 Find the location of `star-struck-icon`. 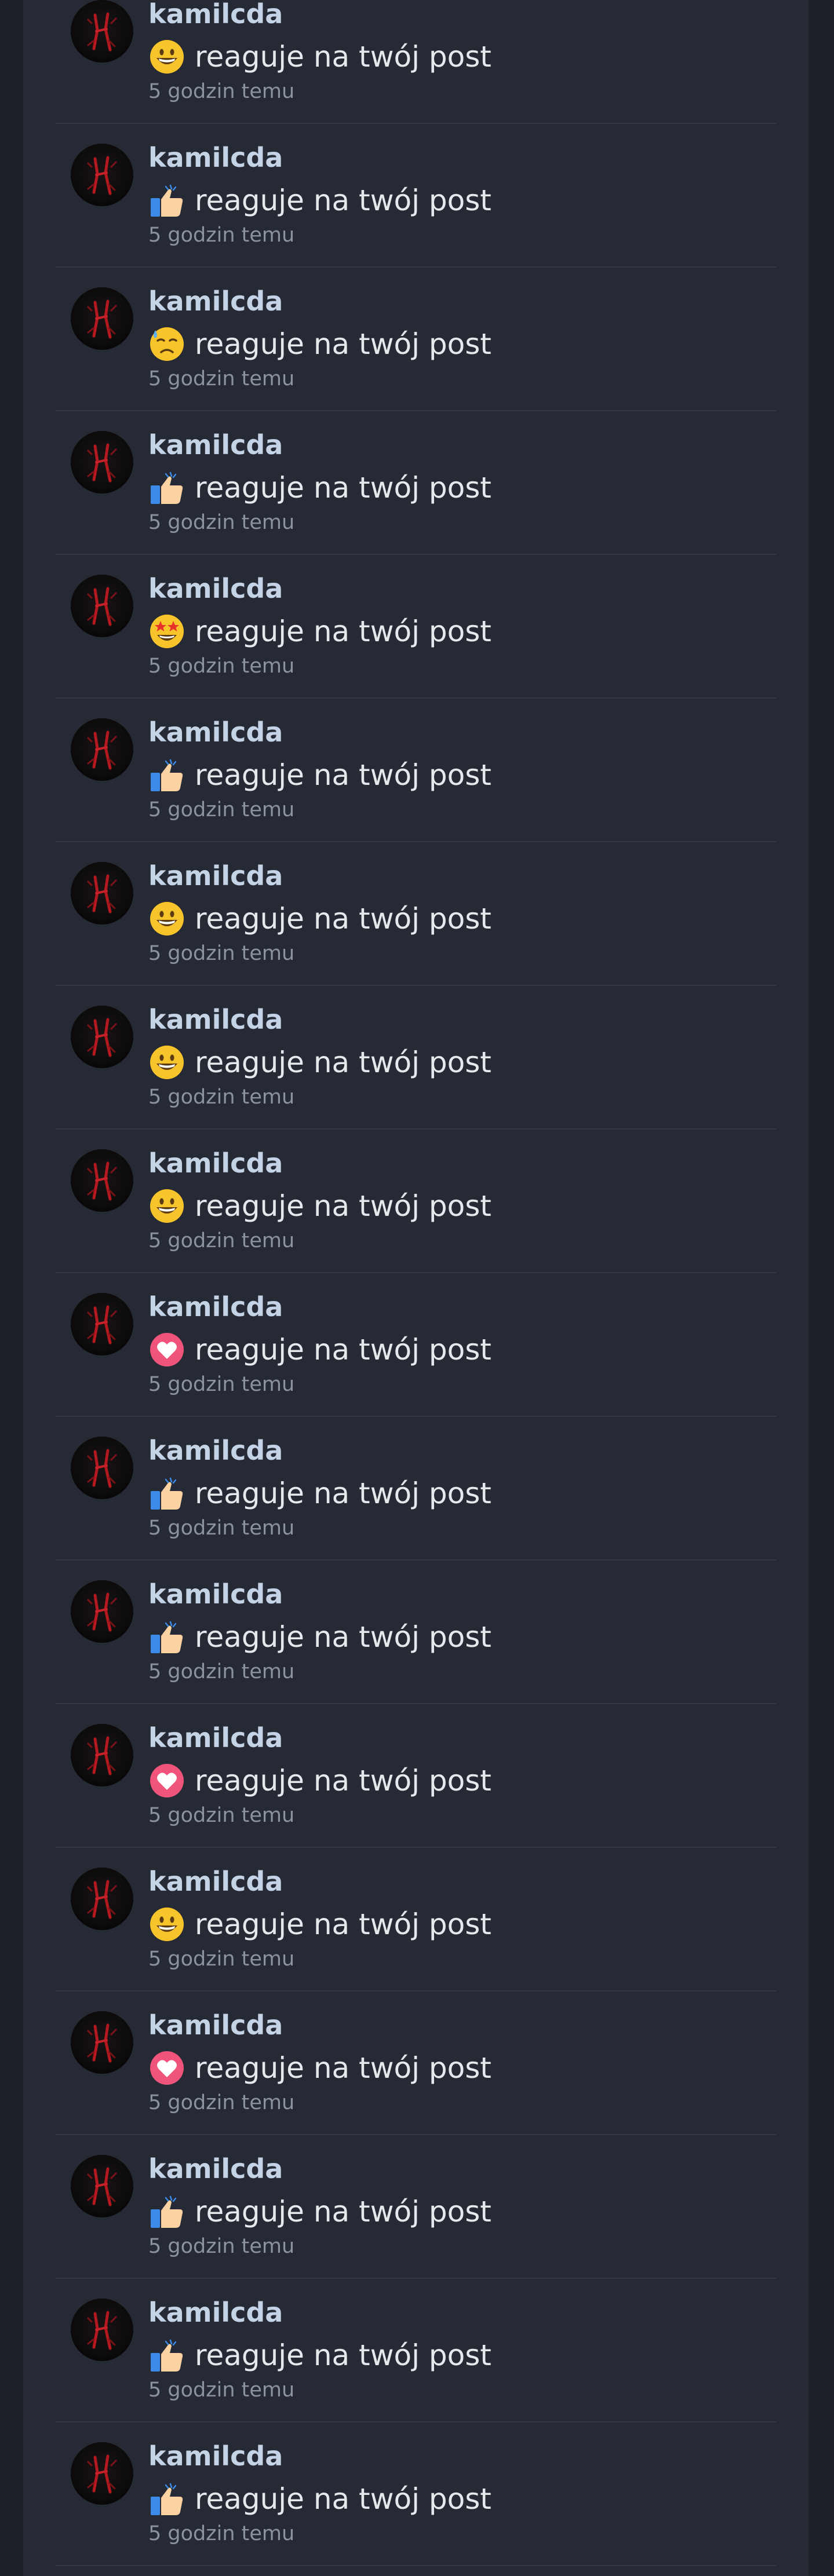

star-struck-icon is located at coordinates (166, 632).